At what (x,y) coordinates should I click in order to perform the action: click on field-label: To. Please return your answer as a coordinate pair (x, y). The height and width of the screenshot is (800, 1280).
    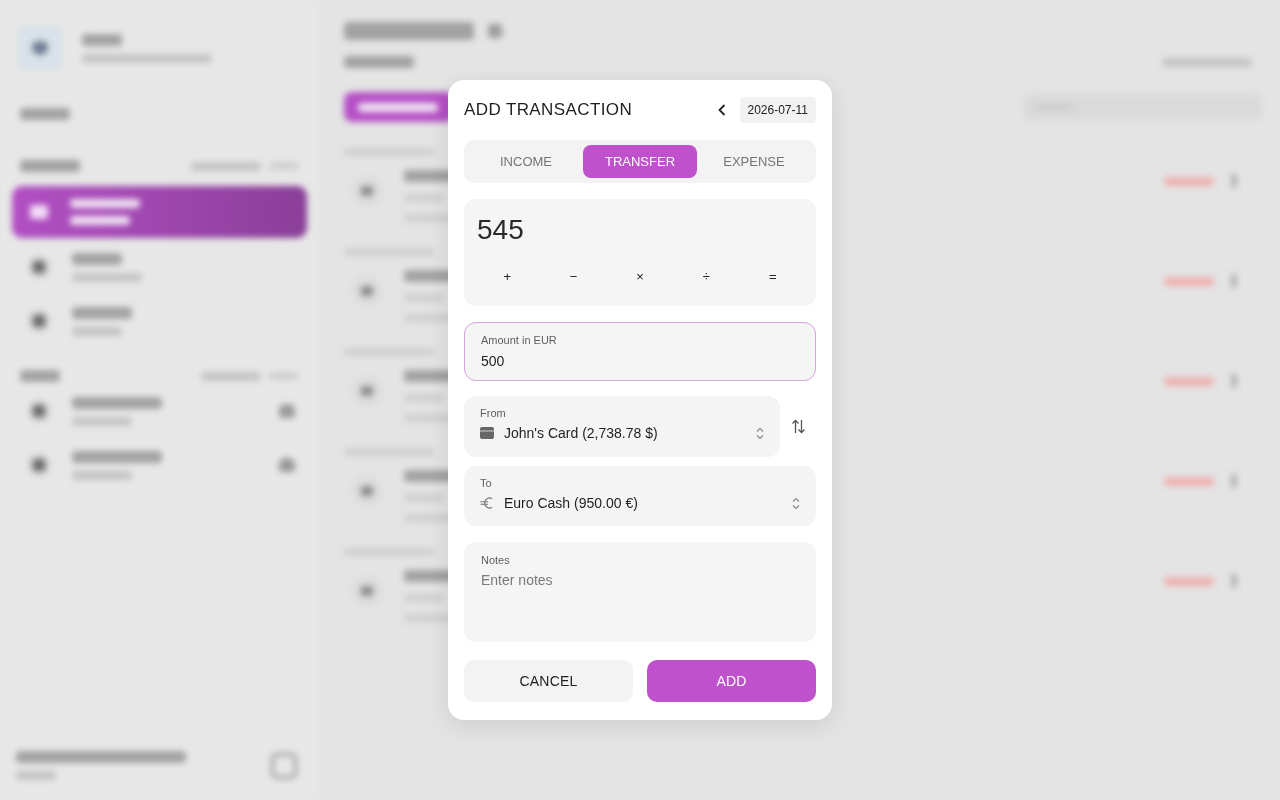
    Looking at the image, I should click on (486, 483).